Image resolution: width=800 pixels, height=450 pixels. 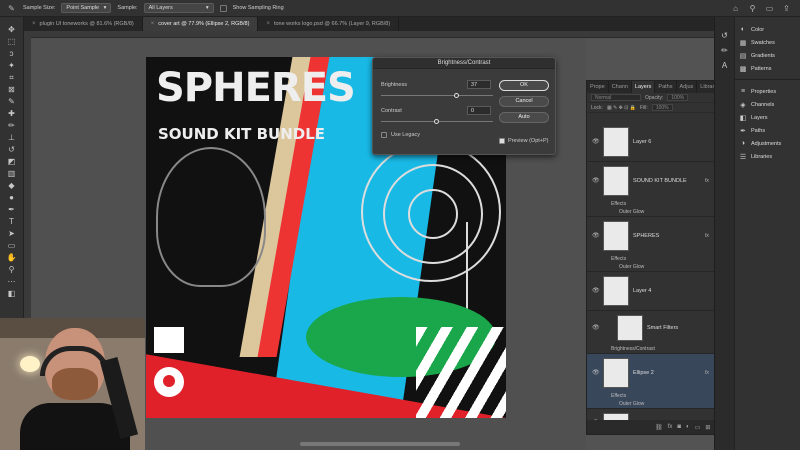 What do you see at coordinates (12, 173) in the screenshot?
I see `gradient-tool-icon: ▥` at bounding box center [12, 173].